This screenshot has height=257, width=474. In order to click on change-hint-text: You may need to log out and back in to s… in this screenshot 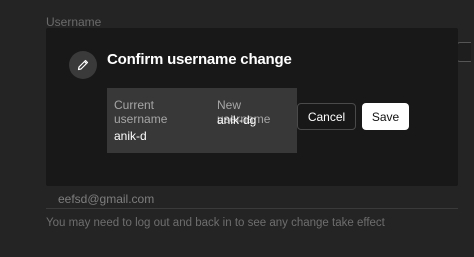, I will do `click(215, 223)`.